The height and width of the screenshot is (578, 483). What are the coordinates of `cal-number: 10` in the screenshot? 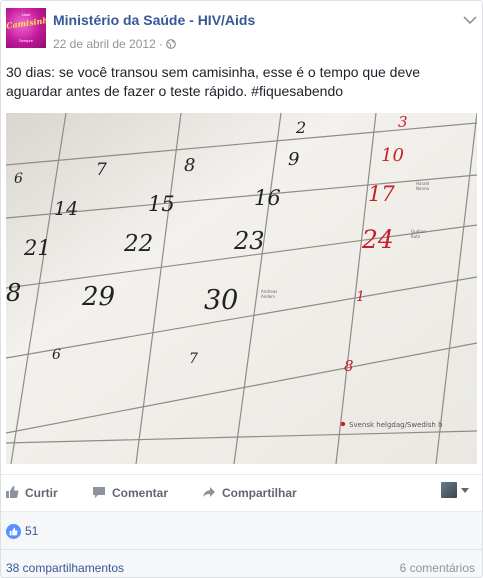 It's located at (392, 155).